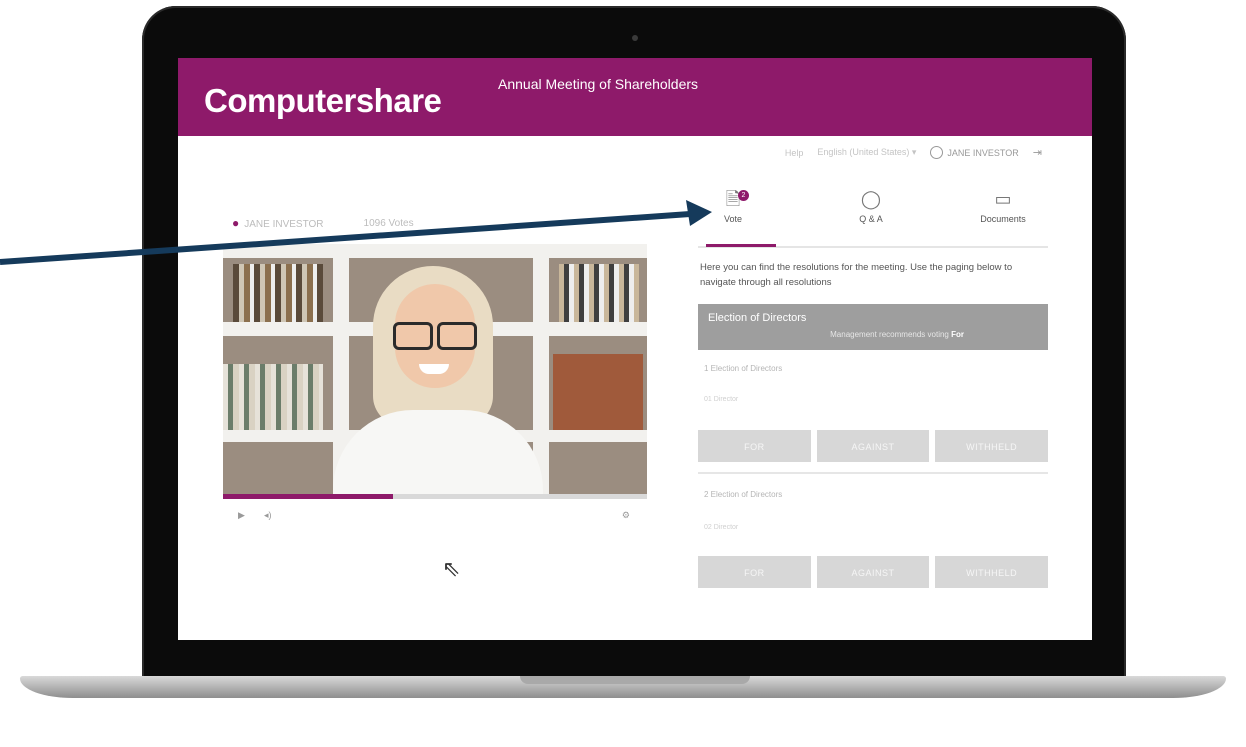  Describe the element at coordinates (345, 238) in the screenshot. I see `arrow-line` at that location.